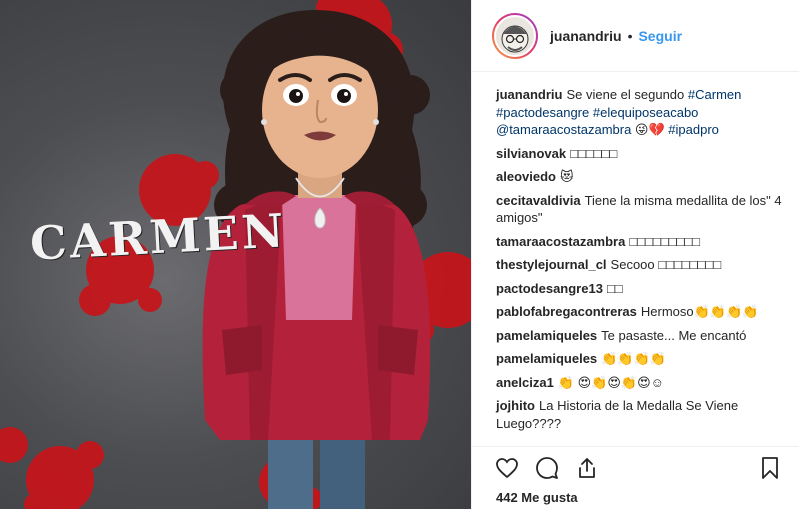  I want to click on comment-username: anelciza1, so click(525, 382).